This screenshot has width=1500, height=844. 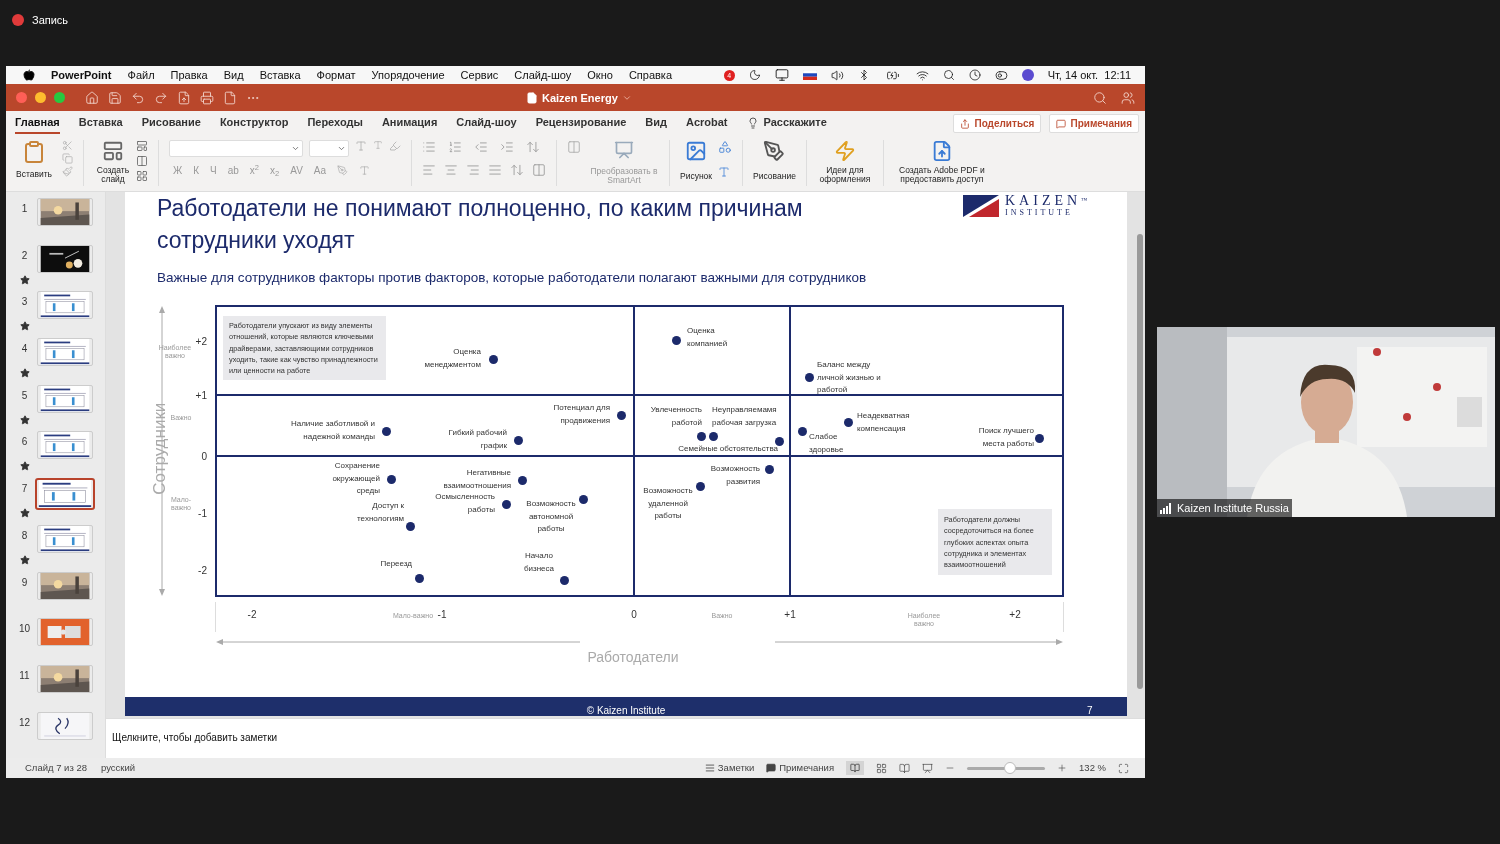 What do you see at coordinates (905, 768) in the screenshot?
I see `reading-view-icon` at bounding box center [905, 768].